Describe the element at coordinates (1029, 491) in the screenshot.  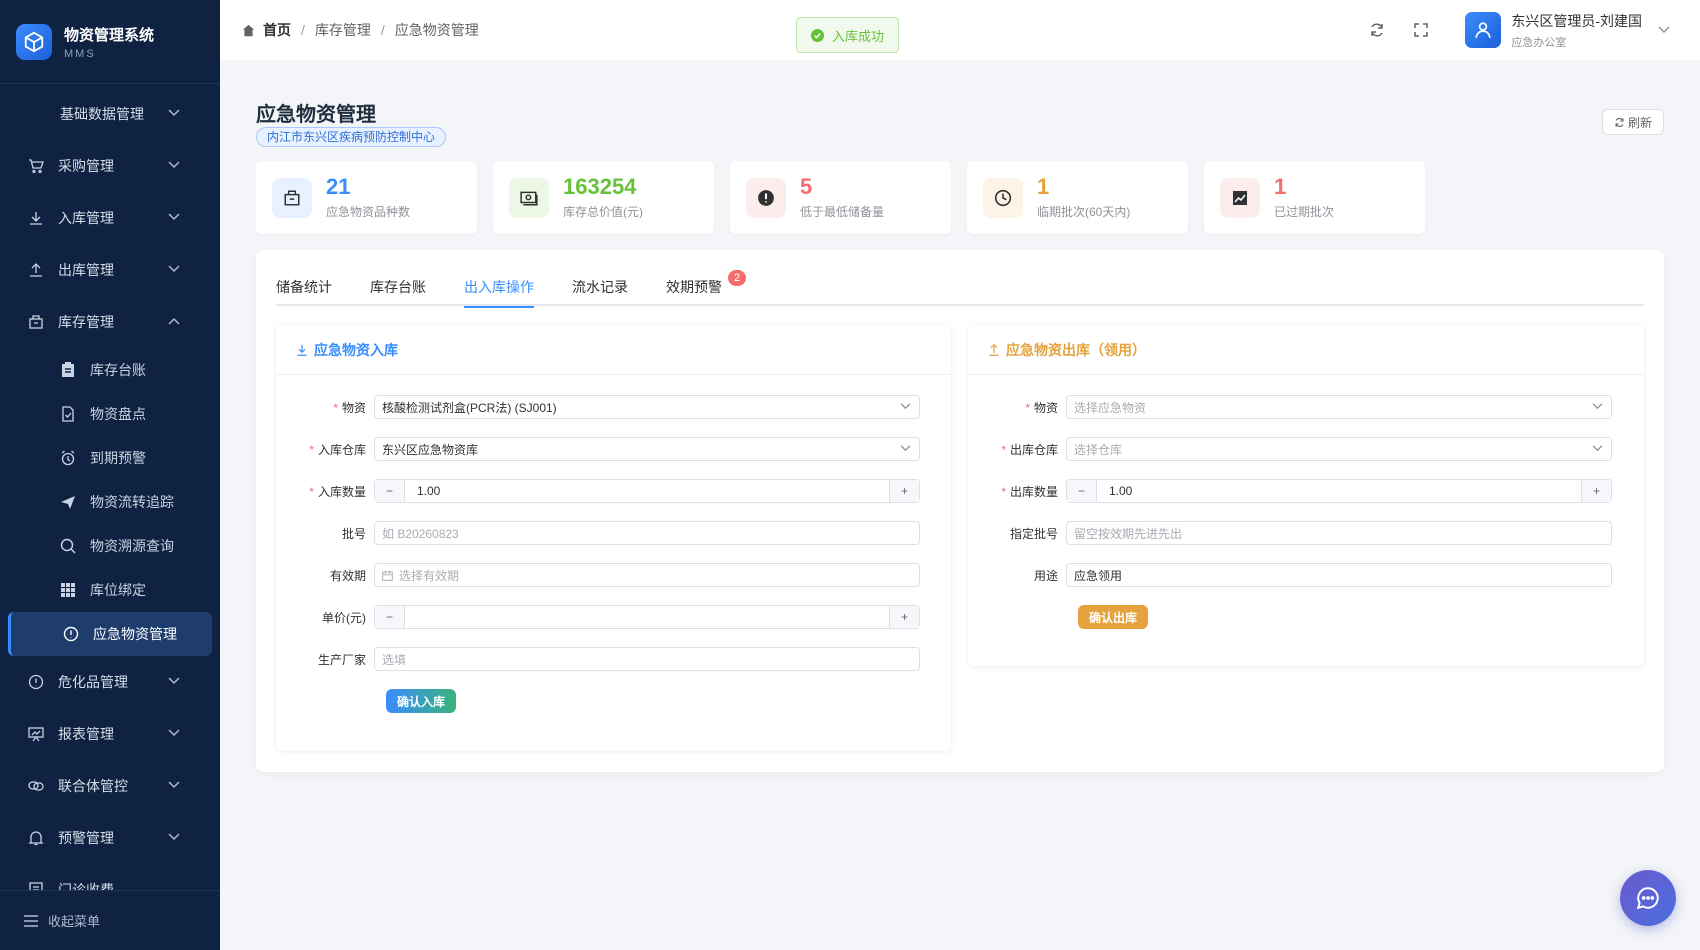
I see `field-label: * 出库数量` at that location.